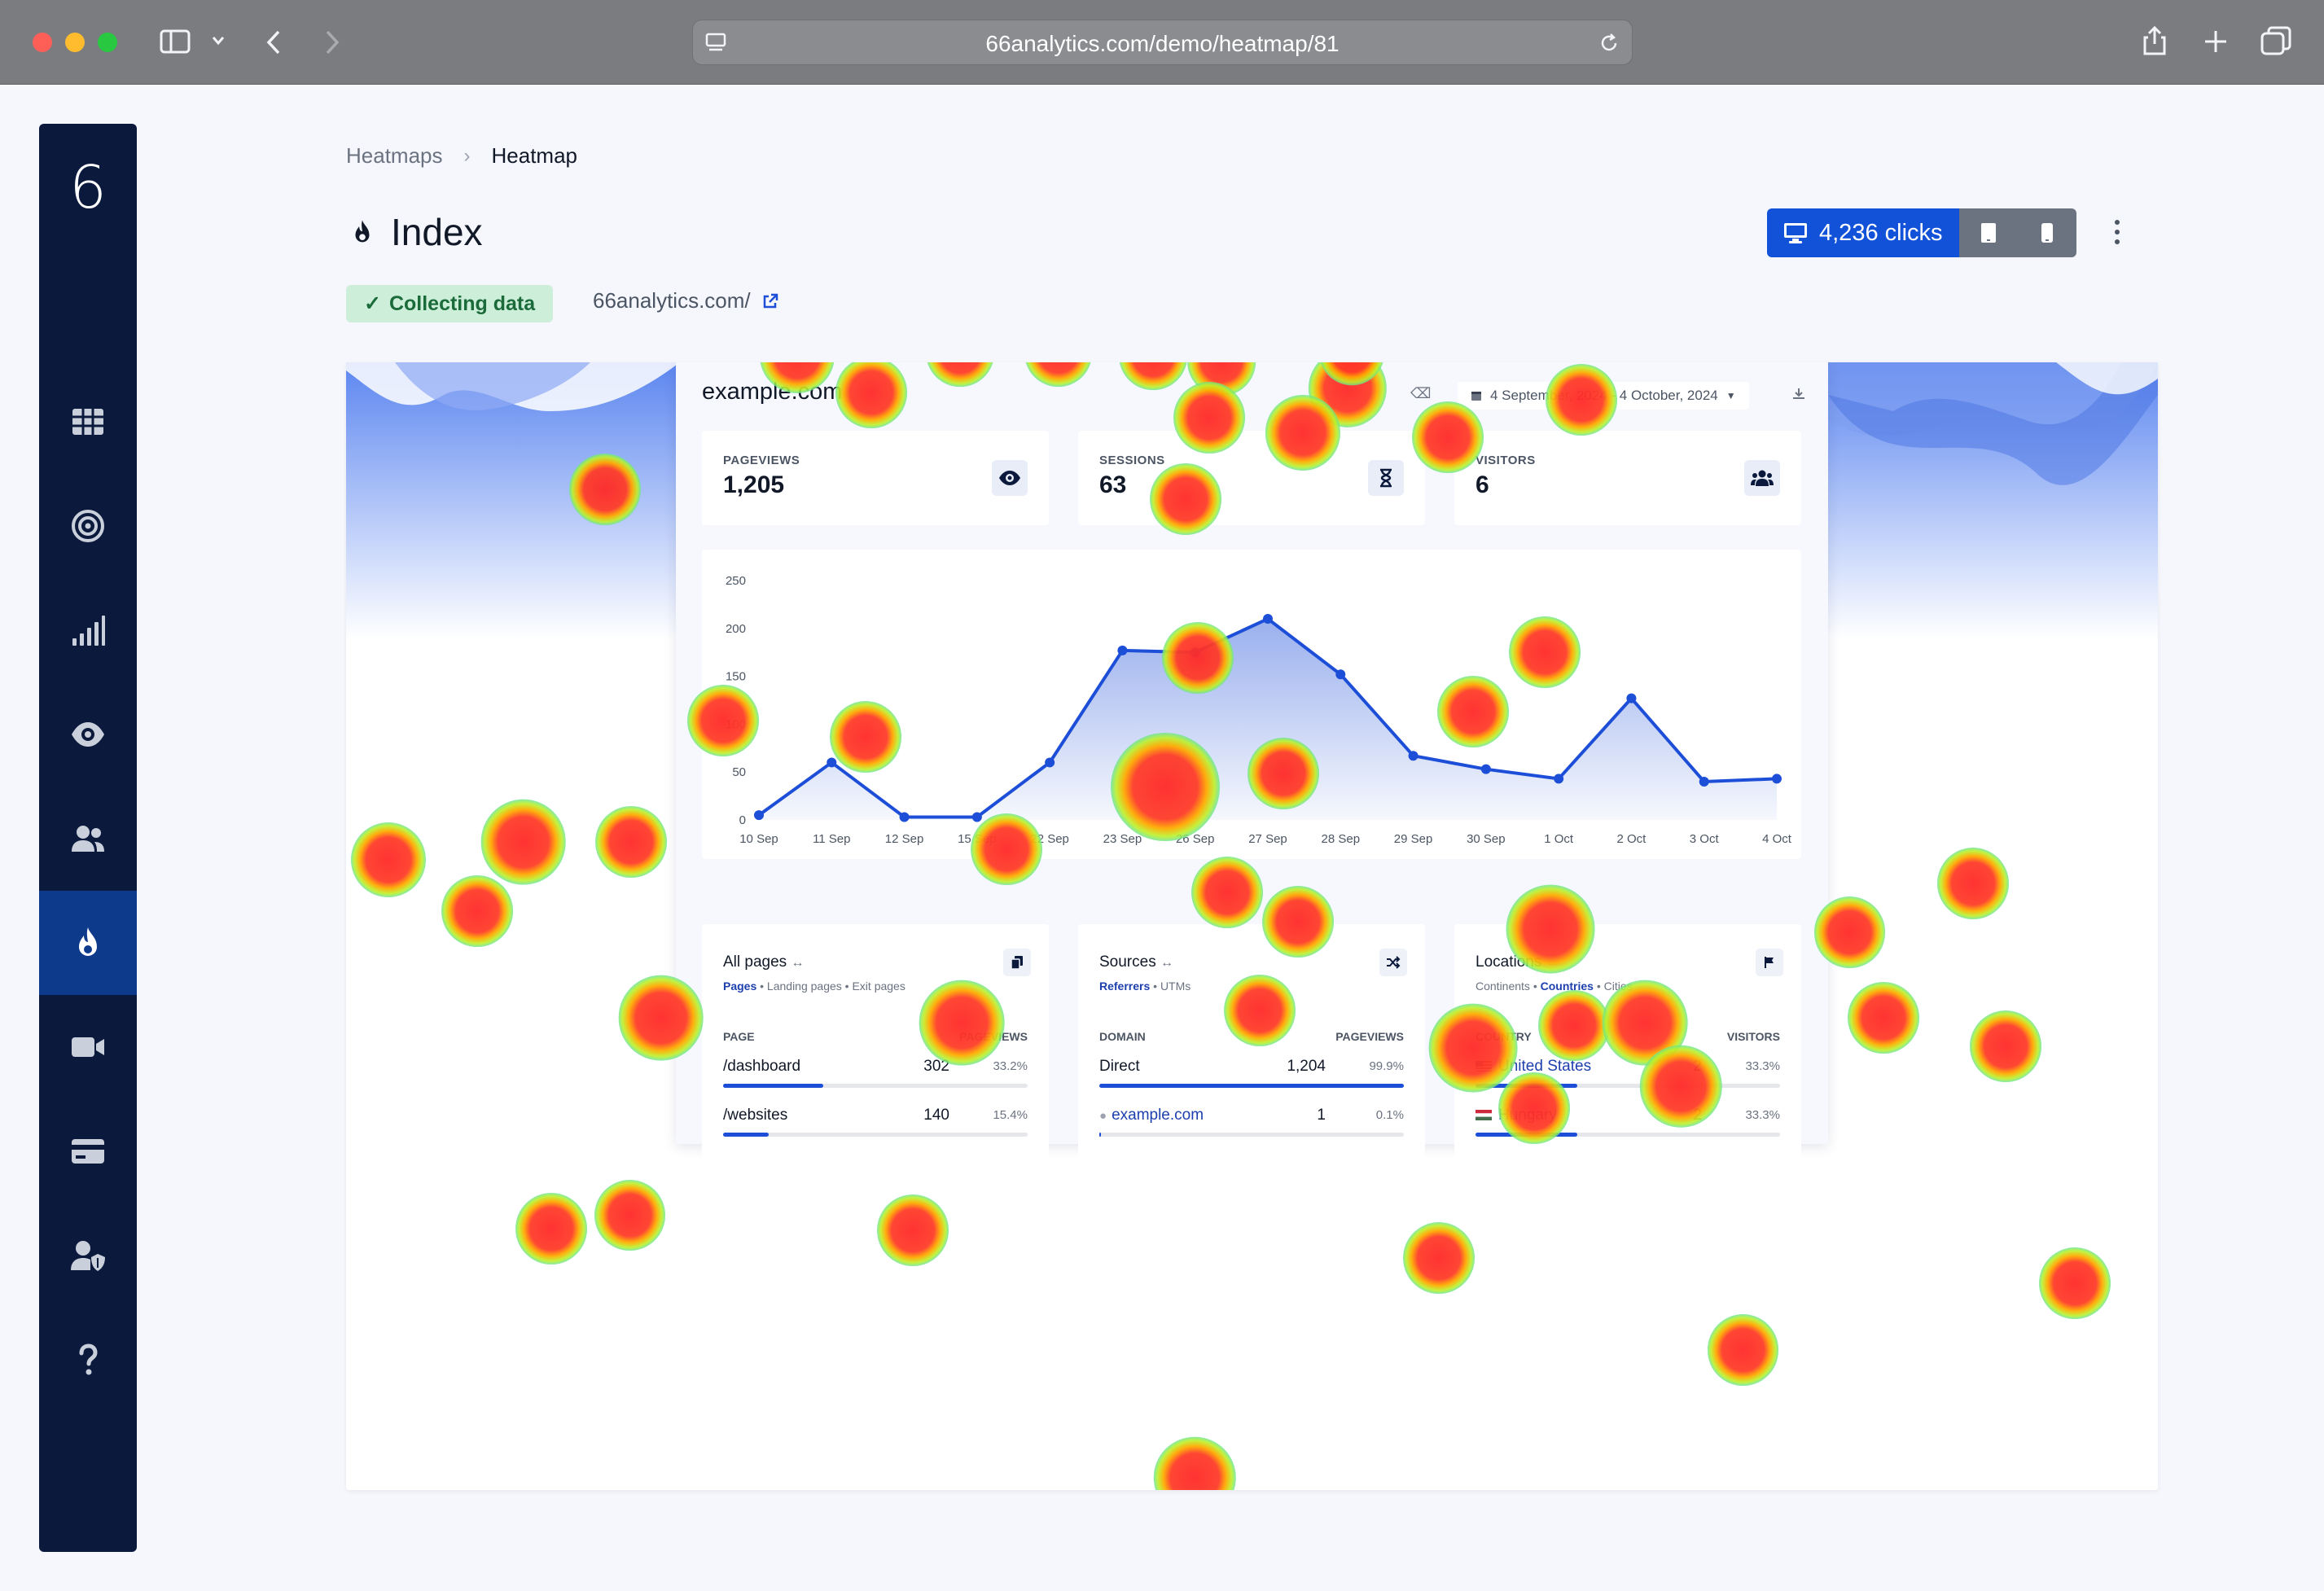 The image size is (2324, 1591). Describe the element at coordinates (75, 42) in the screenshot. I see `minimize-window-button` at that location.